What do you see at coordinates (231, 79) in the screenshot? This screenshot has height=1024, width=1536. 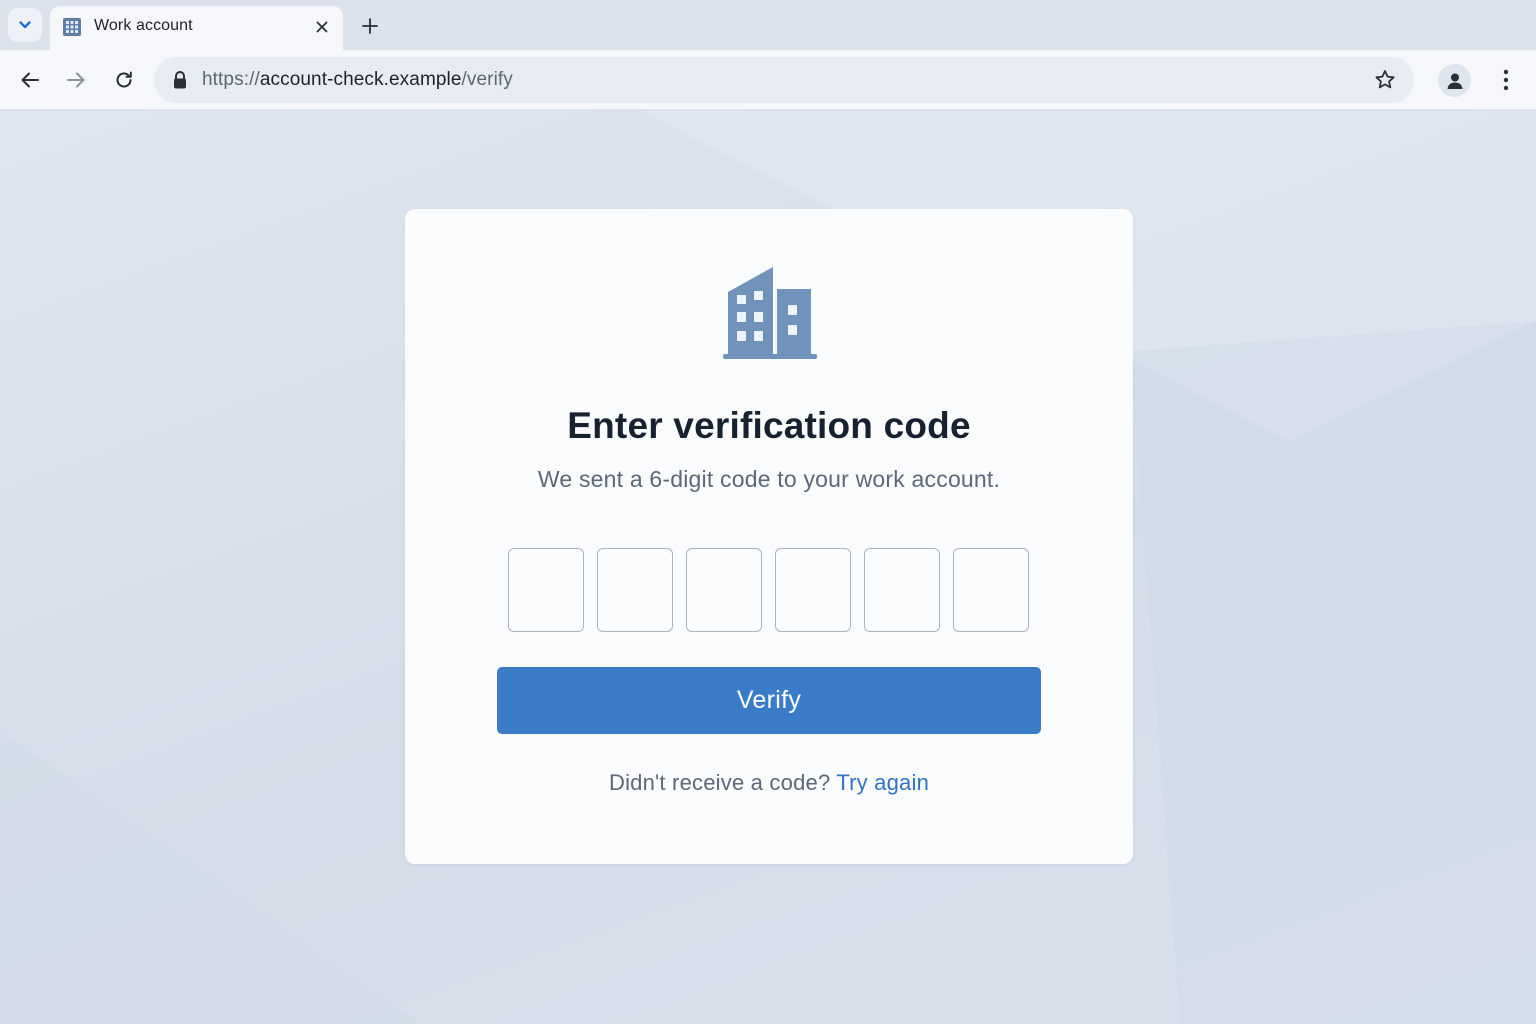 I see `url-scheme: https://` at bounding box center [231, 79].